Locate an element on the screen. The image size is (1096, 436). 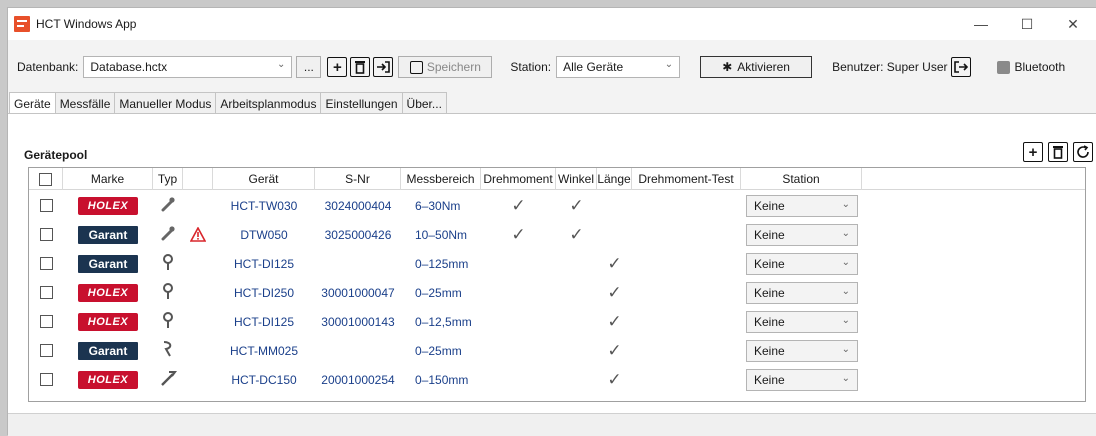
header-select-all is located at coordinates (46, 179).